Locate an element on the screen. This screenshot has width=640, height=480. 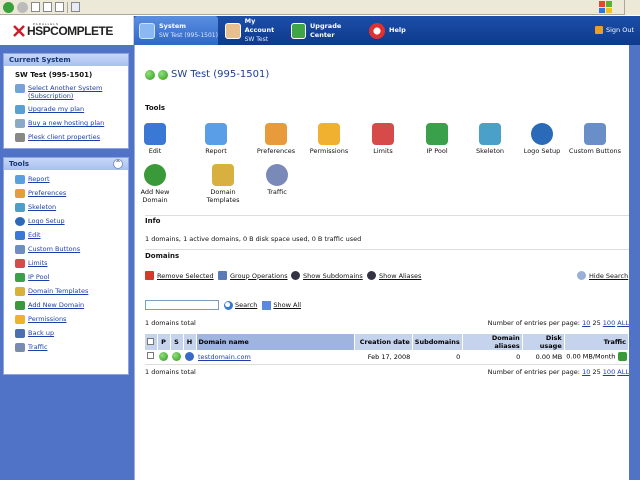
sign-out-link: Sign Out is located at coordinates (614, 30).